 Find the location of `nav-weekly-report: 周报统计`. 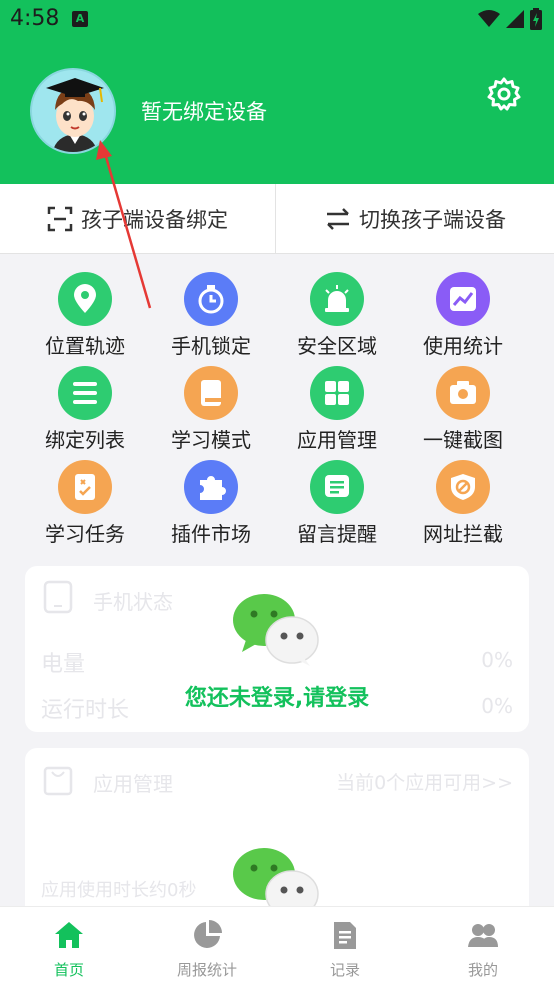

nav-weekly-report: 周报统计 is located at coordinates (207, 945).